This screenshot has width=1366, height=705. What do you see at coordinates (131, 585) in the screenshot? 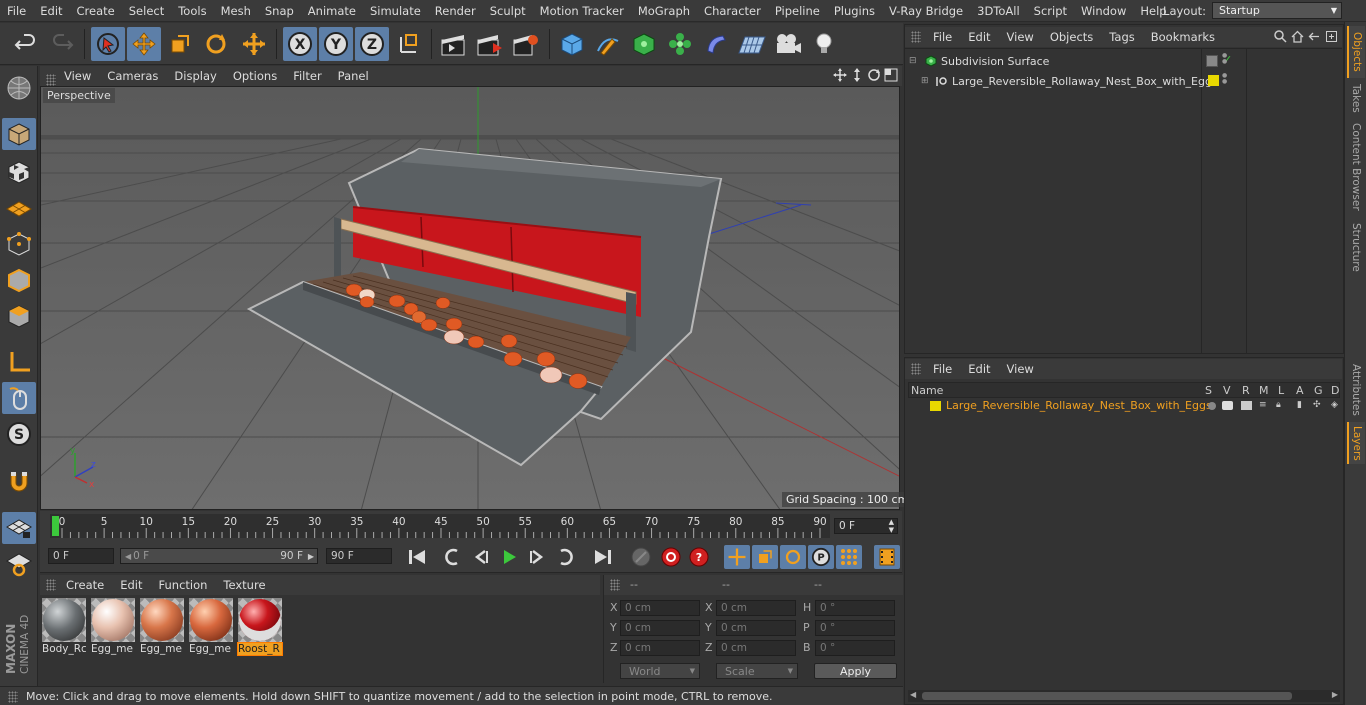
I see `mat-menu-edit: Edit` at bounding box center [131, 585].